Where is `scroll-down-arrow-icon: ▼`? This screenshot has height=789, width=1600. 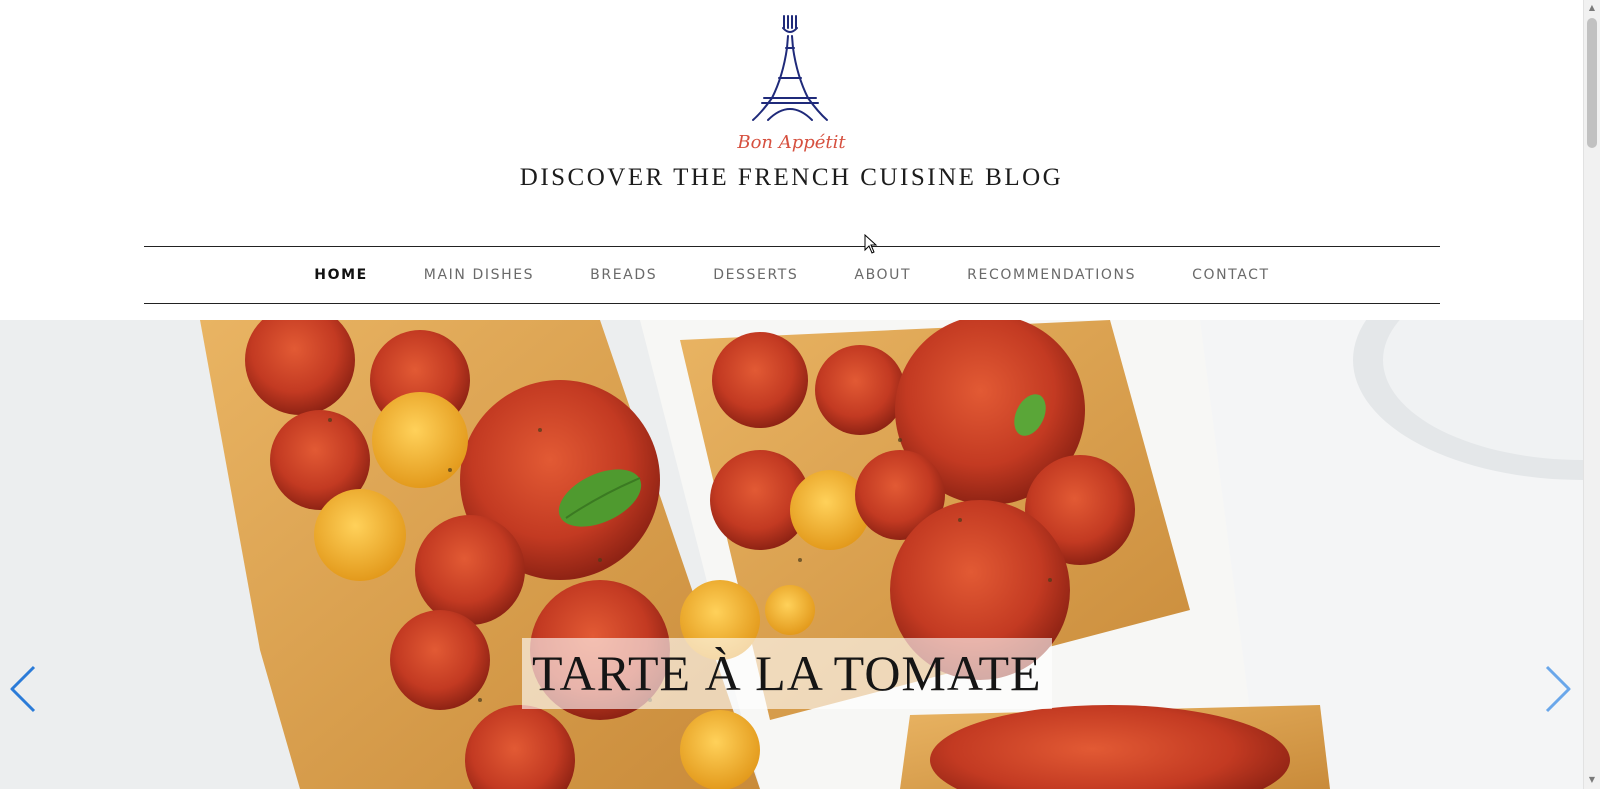
scroll-down-arrow-icon: ▼ is located at coordinates (1592, 780).